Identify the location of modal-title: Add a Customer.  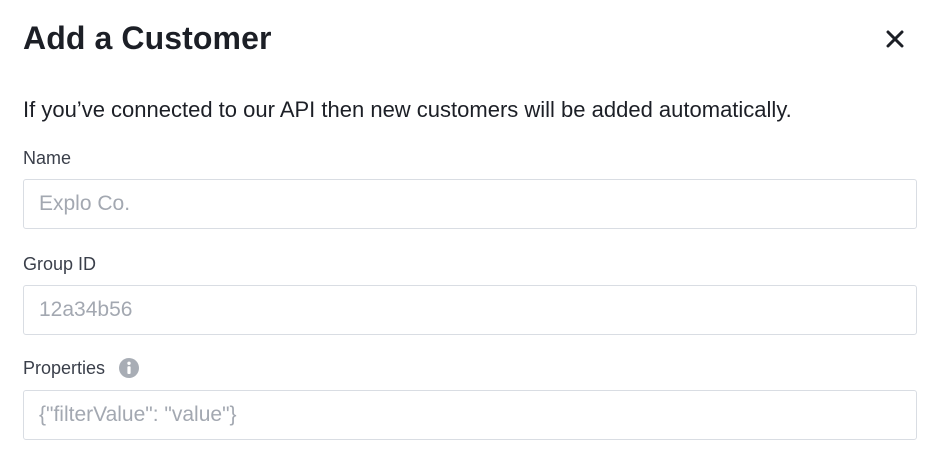
(147, 38).